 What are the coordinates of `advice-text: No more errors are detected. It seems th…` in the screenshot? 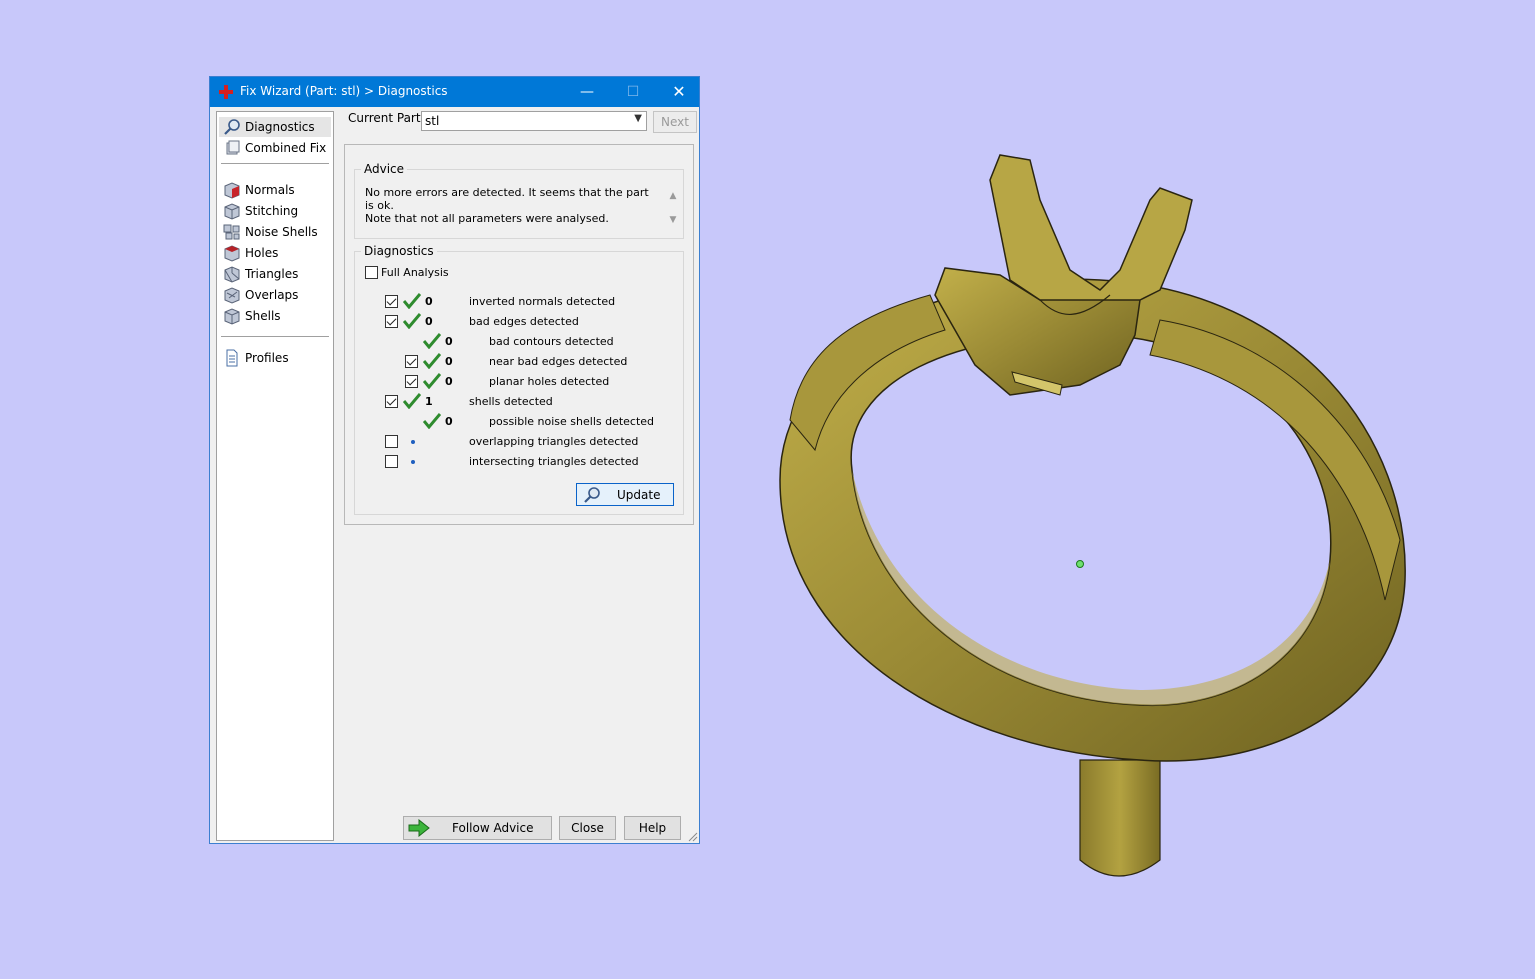 It's located at (510, 205).